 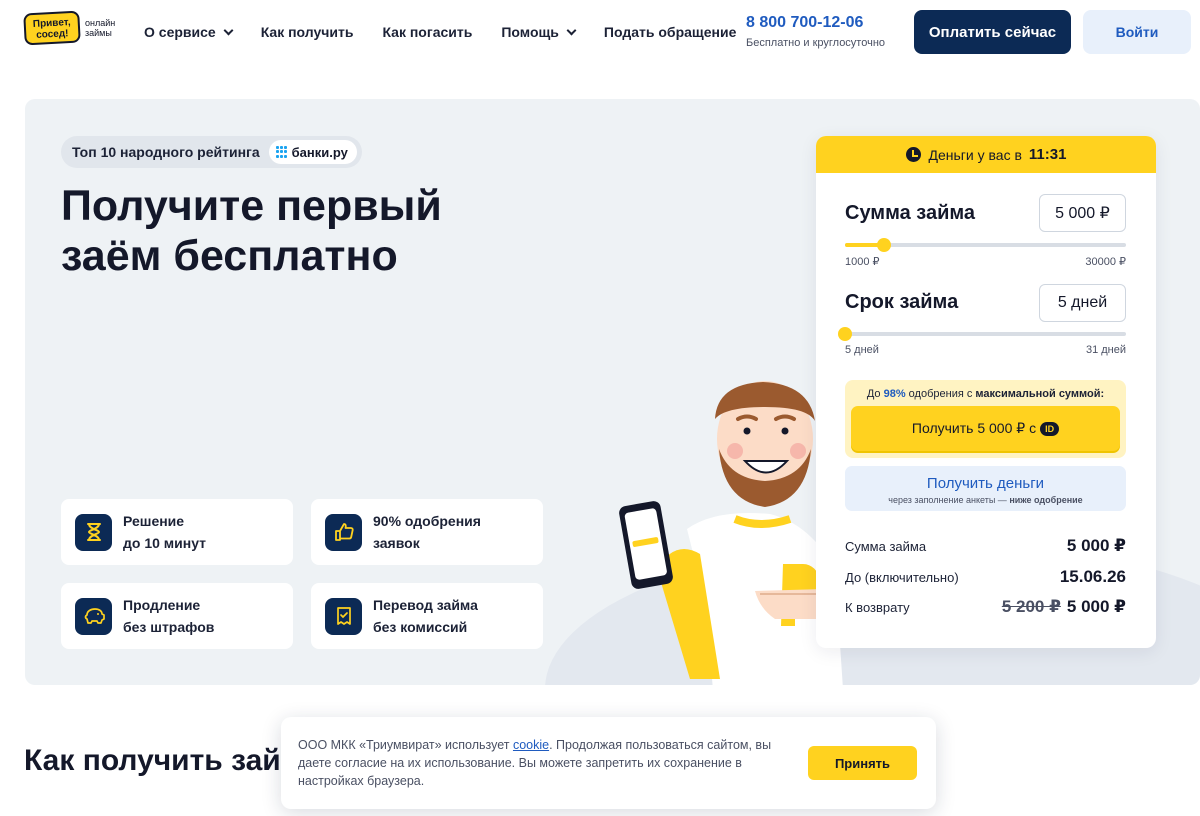 What do you see at coordinates (985, 607) in the screenshot?
I see `summary-row-repay: К возврату 5 200 ₽ 5 000 ₽` at bounding box center [985, 607].